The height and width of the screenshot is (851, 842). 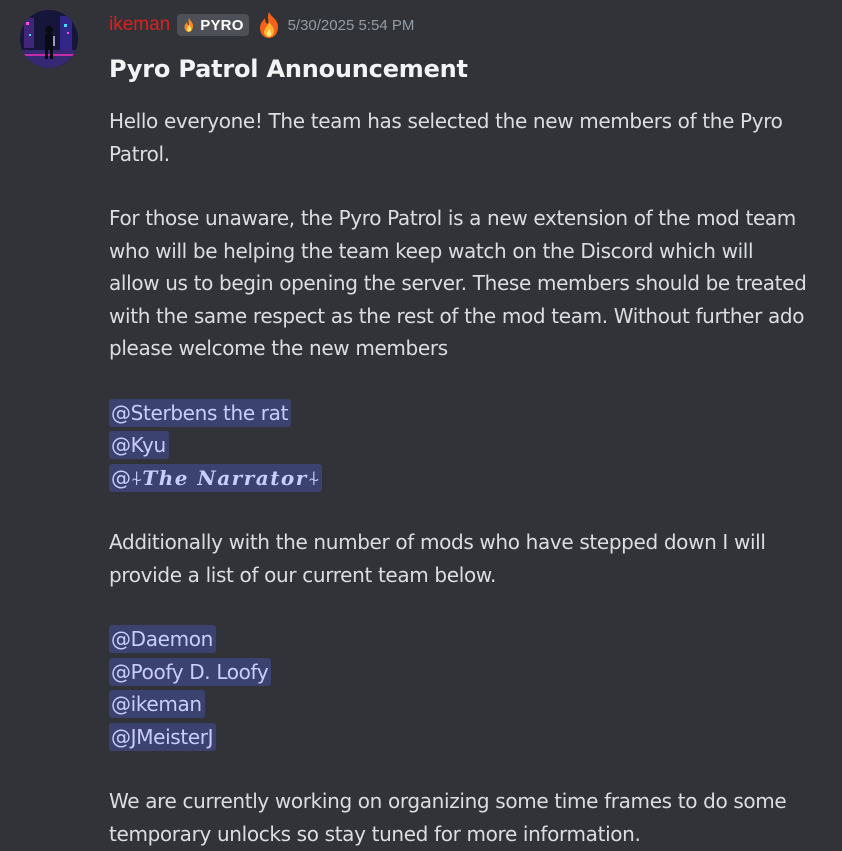 What do you see at coordinates (189, 25) in the screenshot?
I see `flame-icon` at bounding box center [189, 25].